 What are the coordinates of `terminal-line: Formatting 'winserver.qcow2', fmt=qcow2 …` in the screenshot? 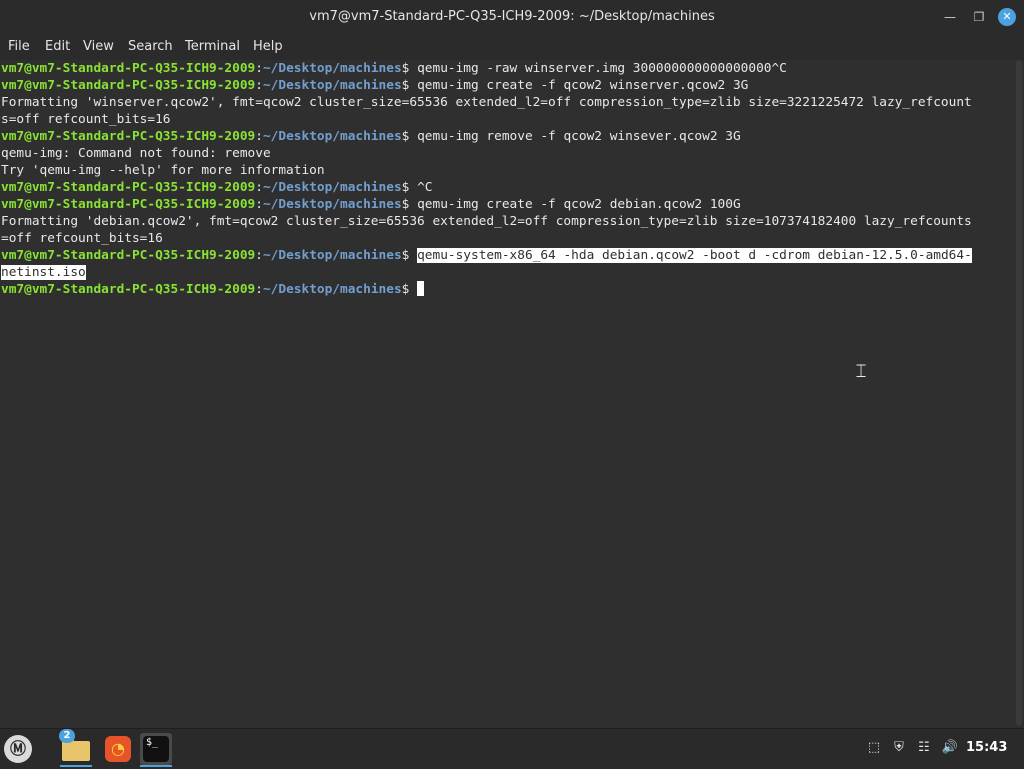 It's located at (507, 102).